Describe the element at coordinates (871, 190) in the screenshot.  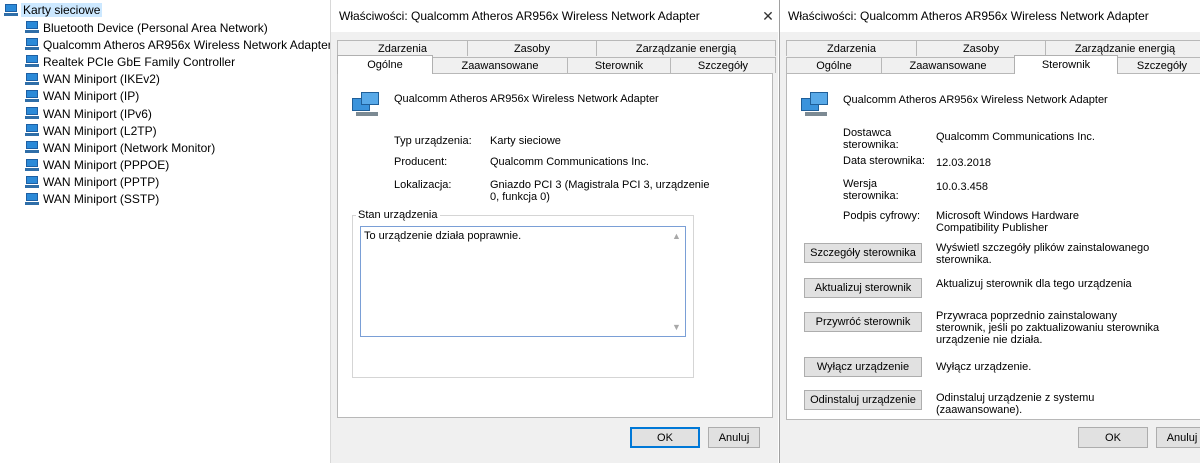
I see `driver-version-label: Wersja sterownika:` at that location.